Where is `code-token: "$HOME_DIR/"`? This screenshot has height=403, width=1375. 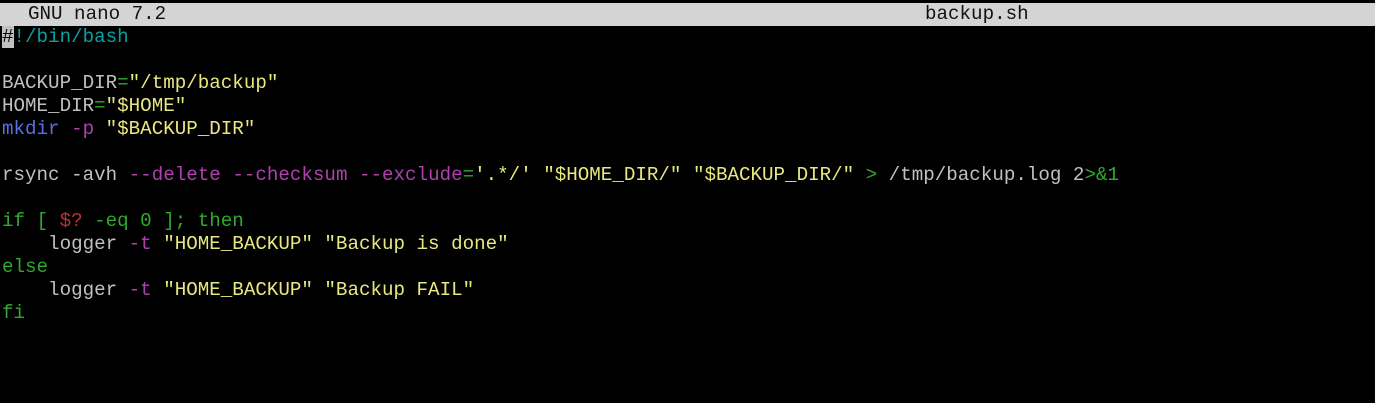 code-token: "$HOME_DIR/" is located at coordinates (612, 175).